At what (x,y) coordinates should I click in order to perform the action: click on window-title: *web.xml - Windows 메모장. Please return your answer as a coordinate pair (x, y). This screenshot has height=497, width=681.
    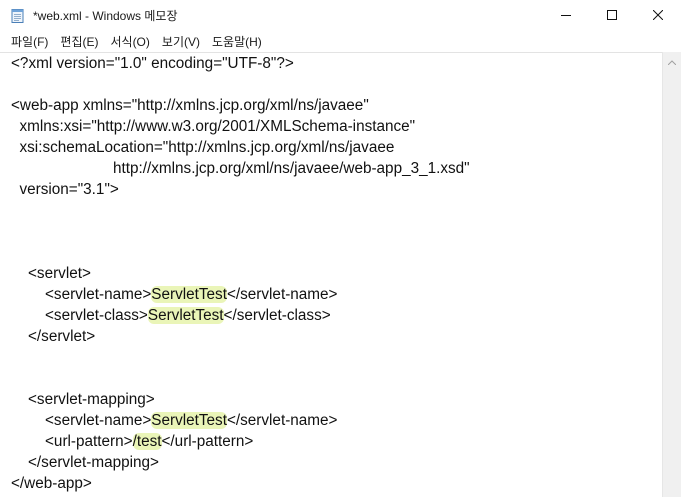
    Looking at the image, I should click on (105, 16).